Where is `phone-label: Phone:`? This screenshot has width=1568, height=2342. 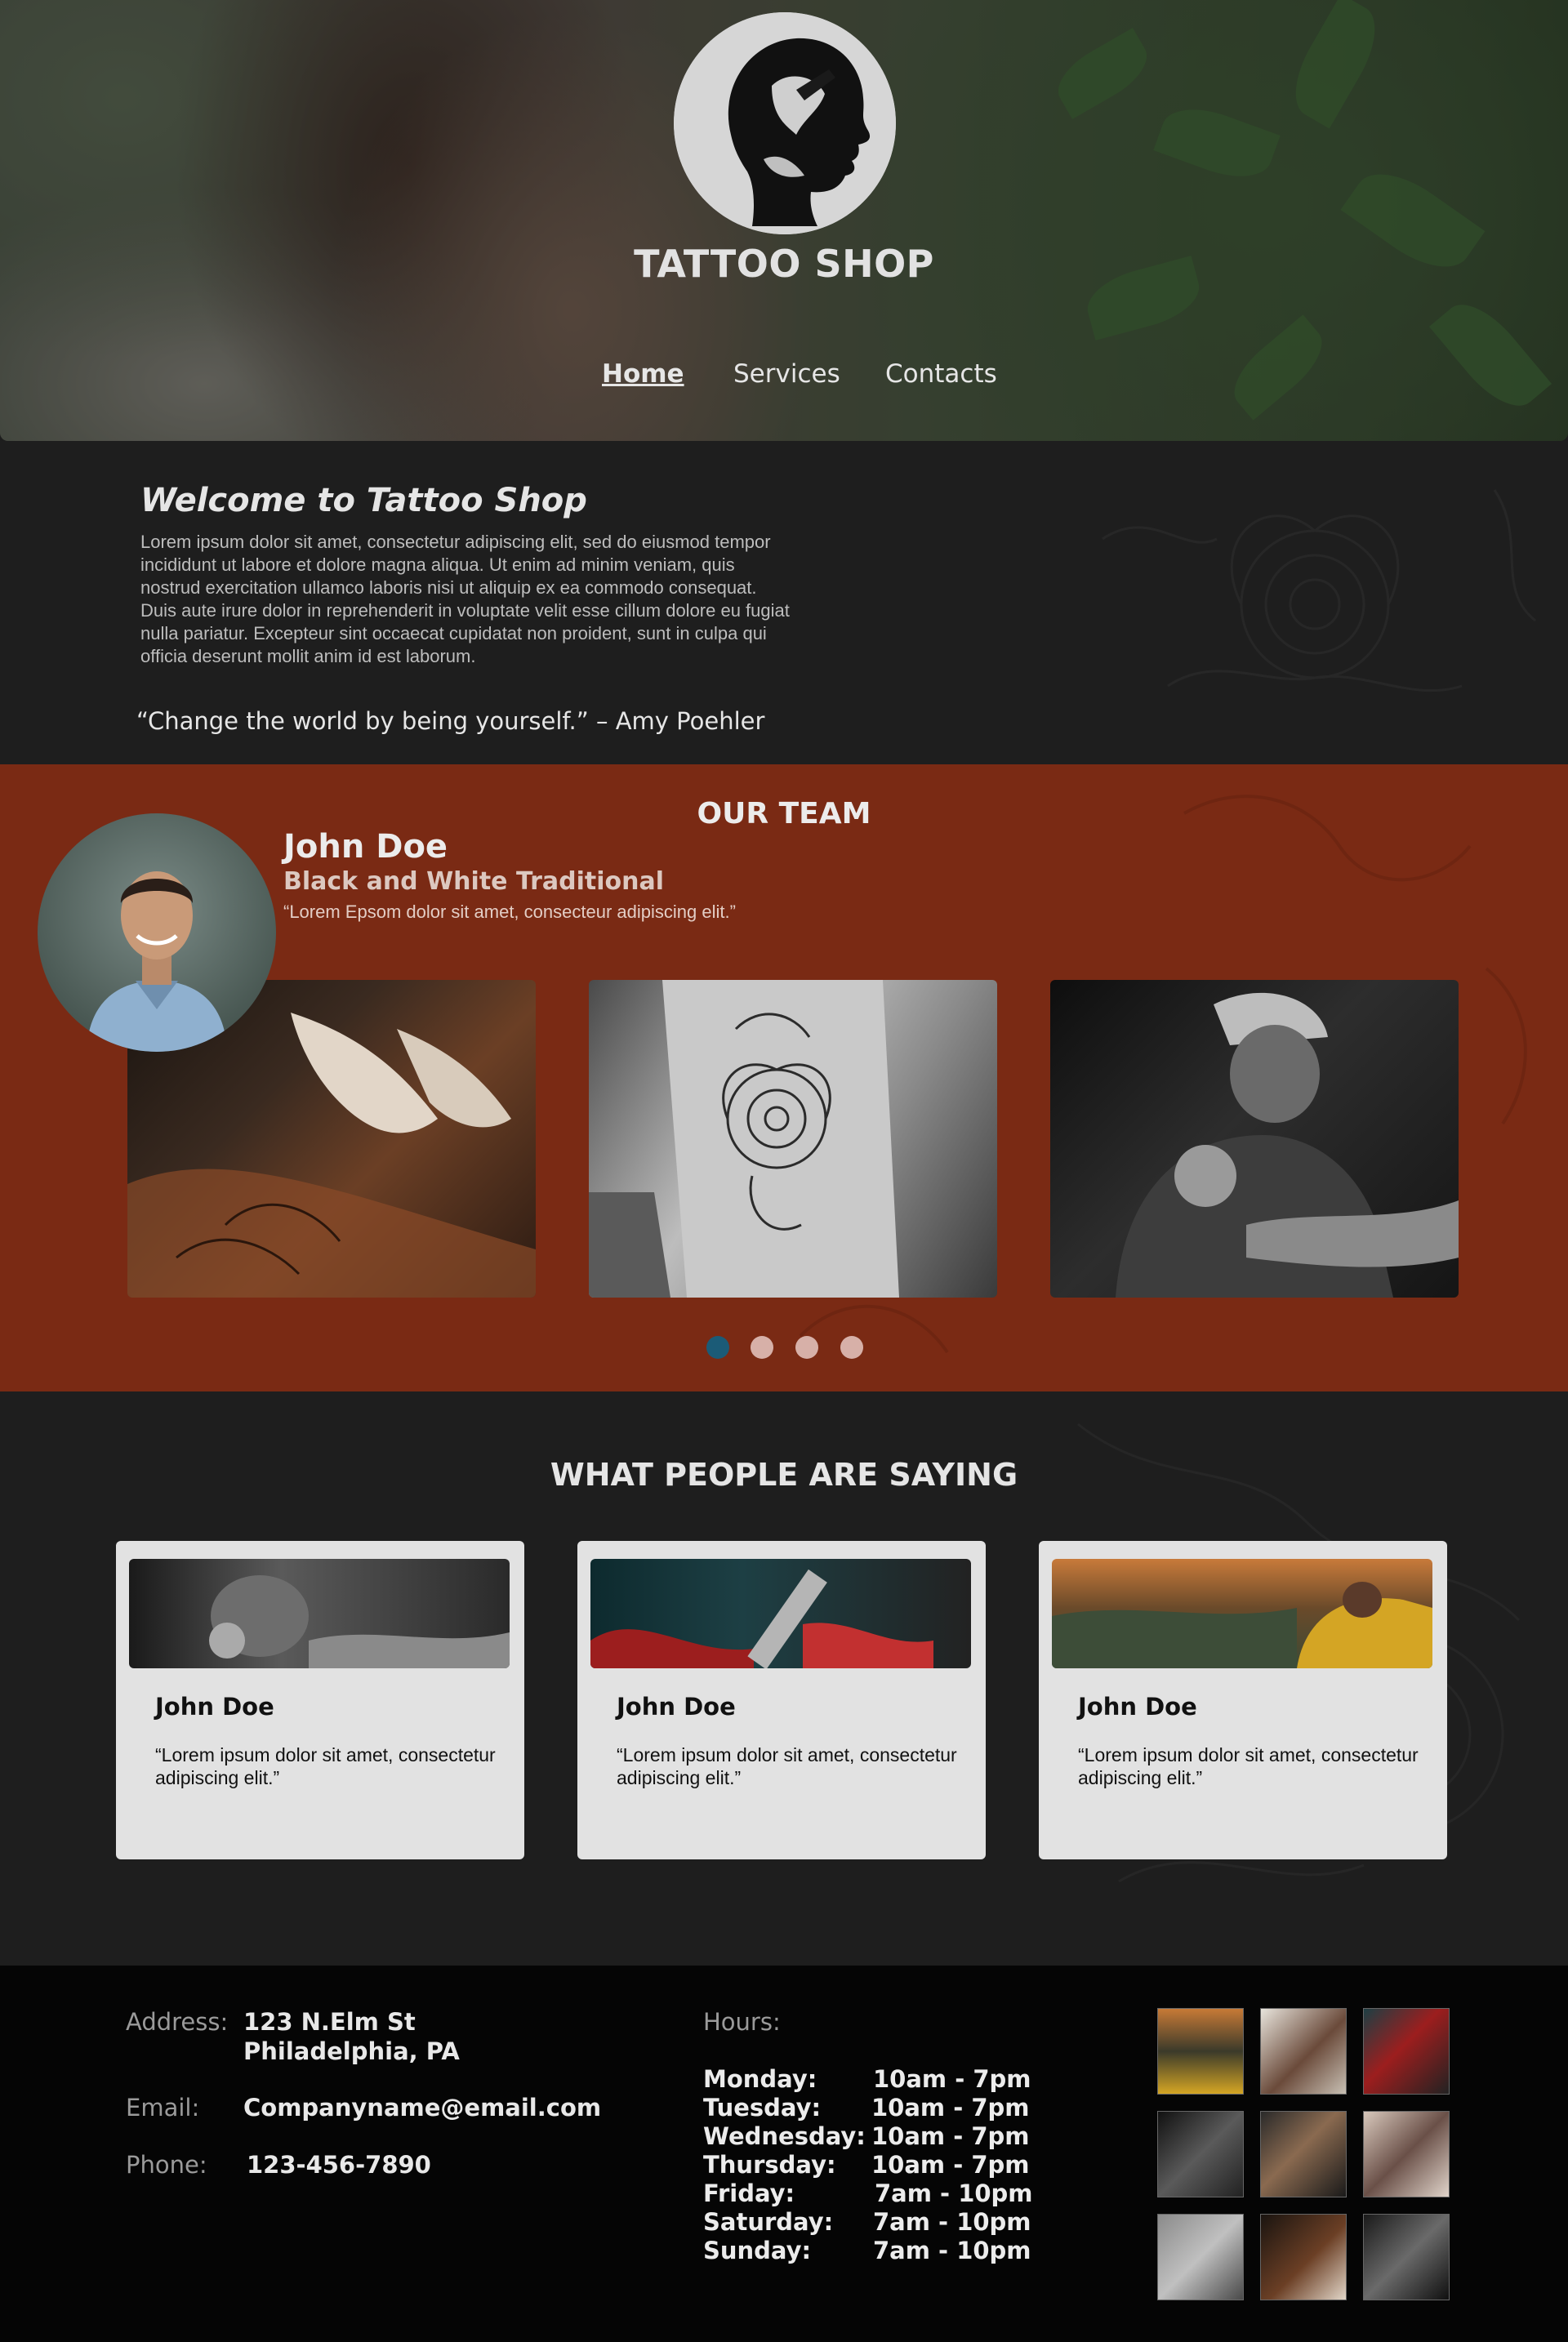 phone-label: Phone: is located at coordinates (166, 2165).